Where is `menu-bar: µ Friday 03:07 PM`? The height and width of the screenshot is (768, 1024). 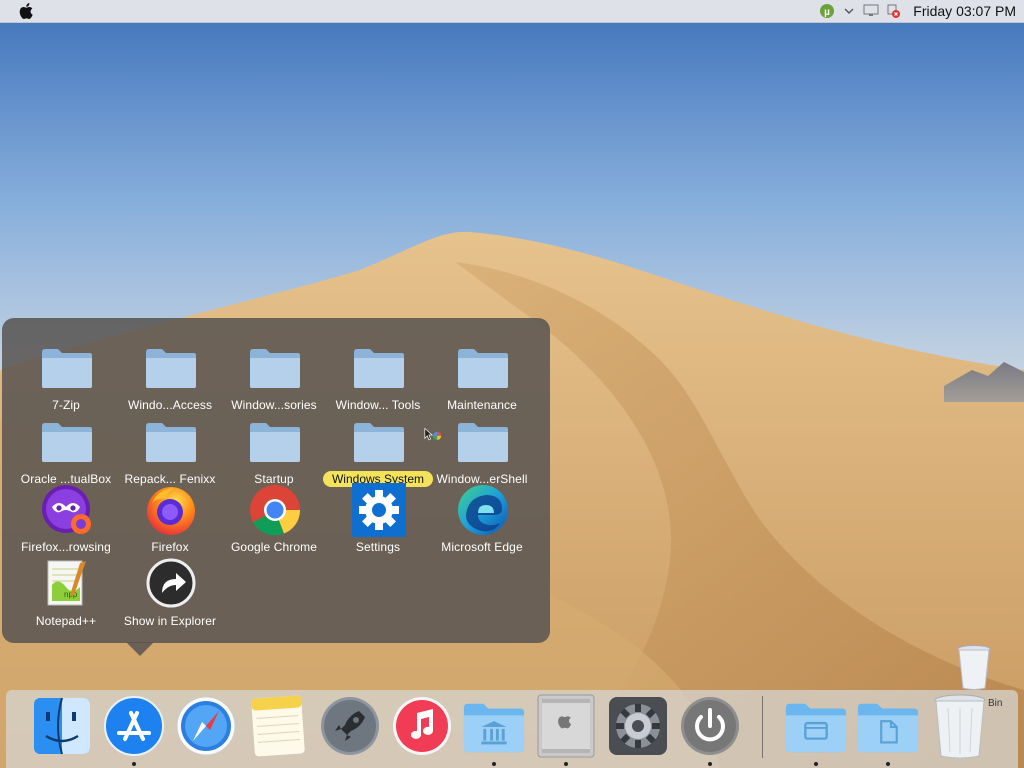
menu-bar: µ Friday 03:07 PM is located at coordinates (512, 11).